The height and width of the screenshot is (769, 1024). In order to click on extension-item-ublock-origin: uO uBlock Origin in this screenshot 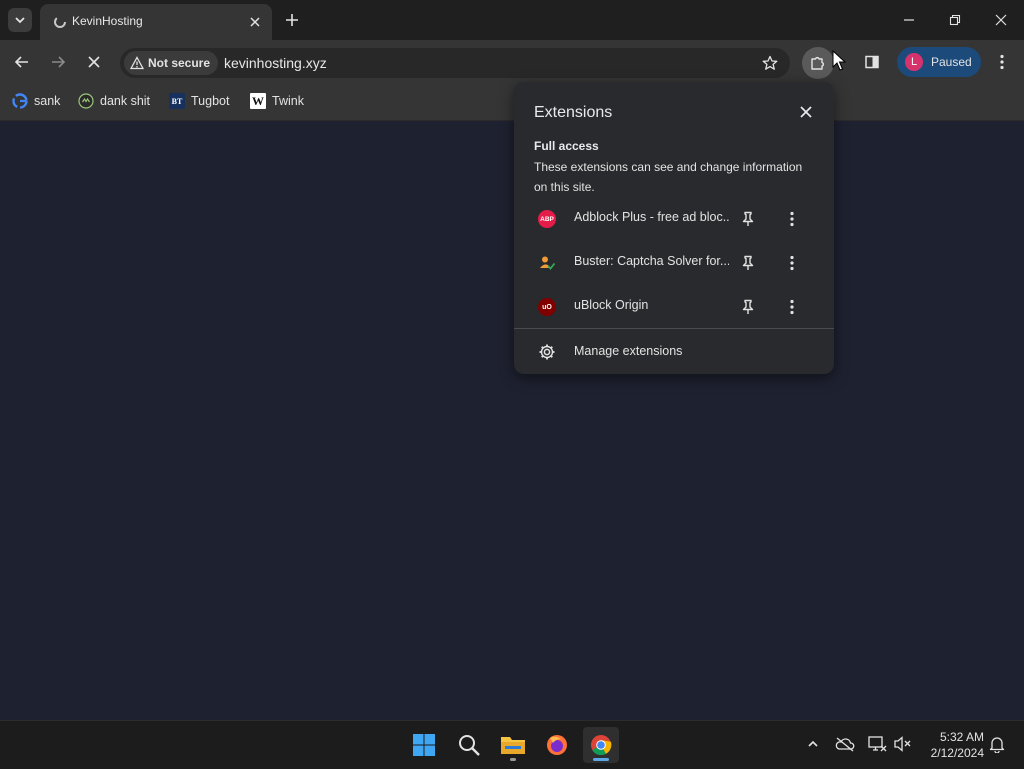, I will do `click(674, 306)`.